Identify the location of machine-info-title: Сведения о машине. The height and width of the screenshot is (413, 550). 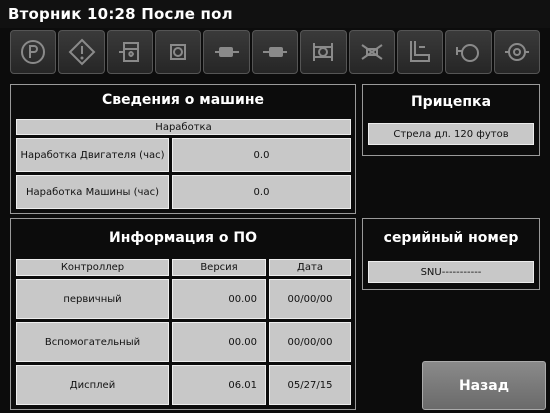
(182, 100).